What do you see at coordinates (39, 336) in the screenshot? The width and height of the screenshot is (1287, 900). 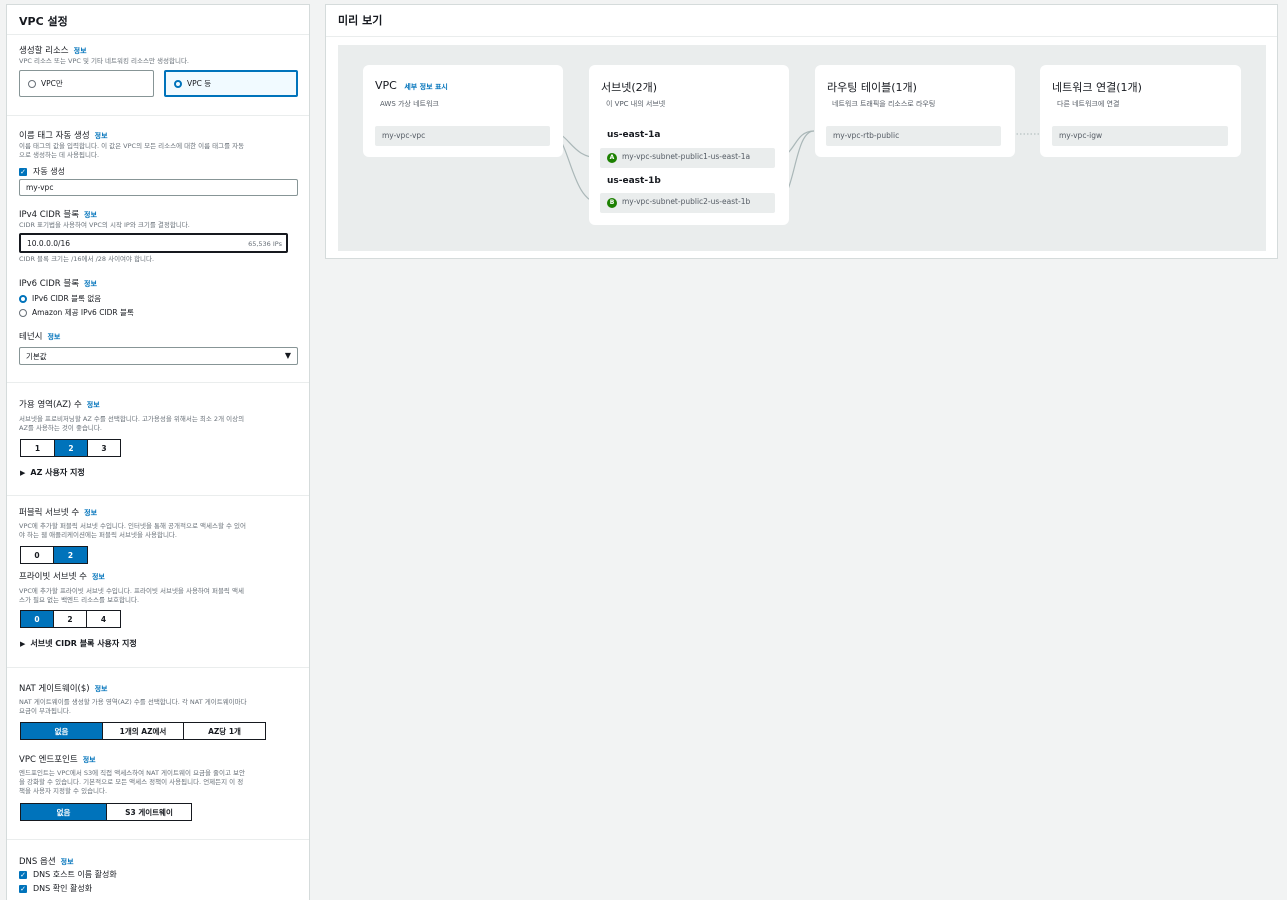 I see `tenancy-label-row: 테넌시 정보` at bounding box center [39, 336].